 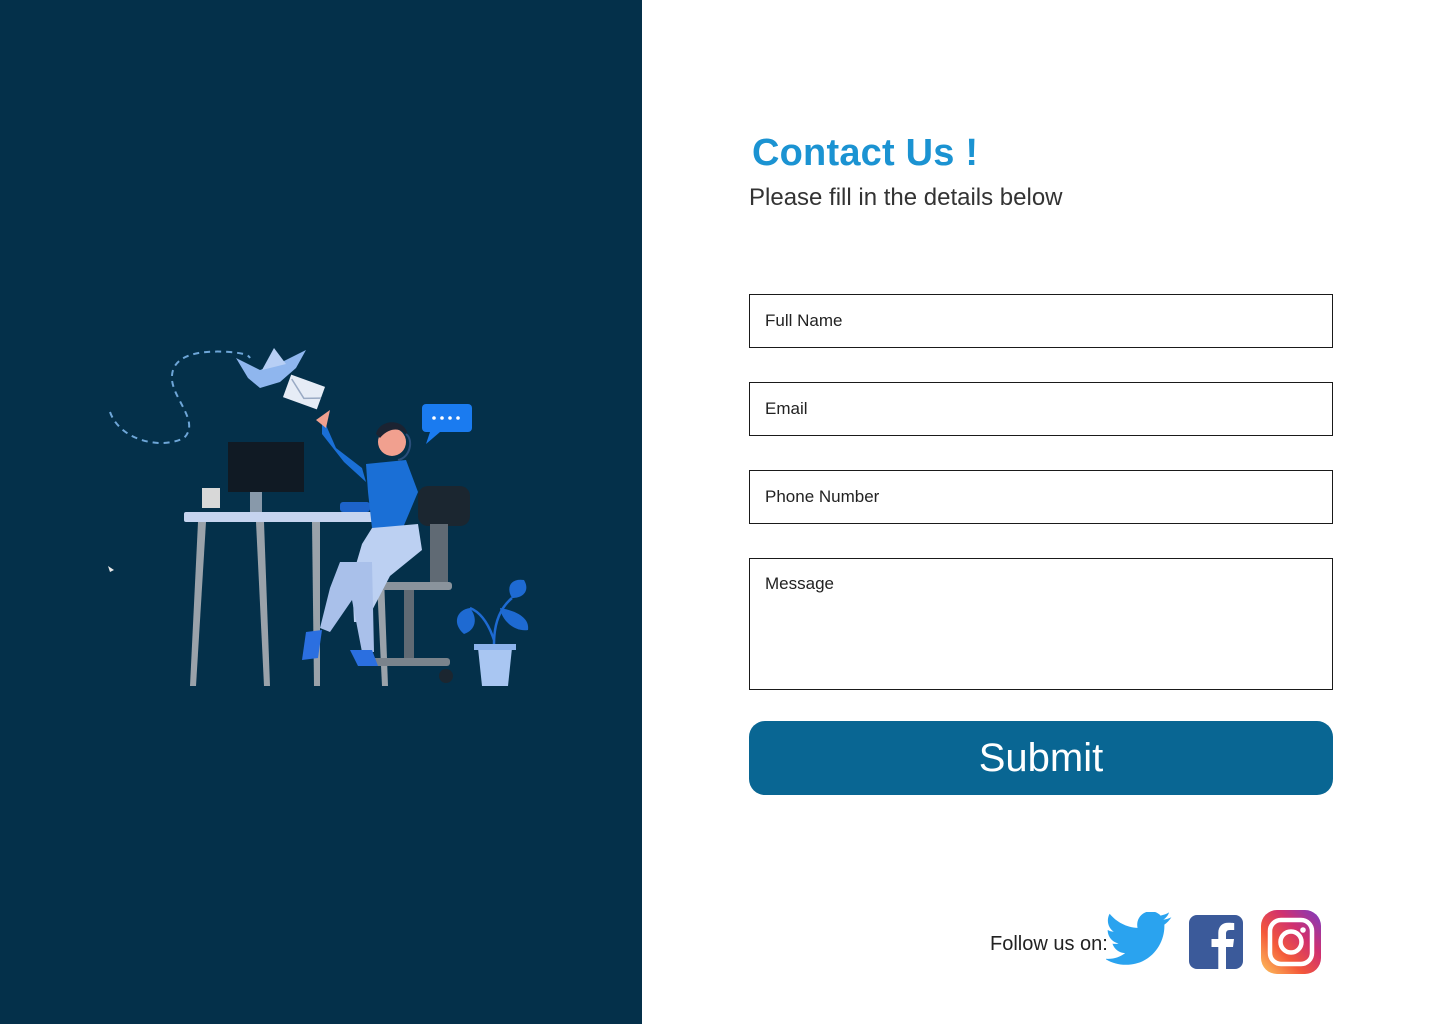 What do you see at coordinates (1041, 497) in the screenshot?
I see `phone-number-input` at bounding box center [1041, 497].